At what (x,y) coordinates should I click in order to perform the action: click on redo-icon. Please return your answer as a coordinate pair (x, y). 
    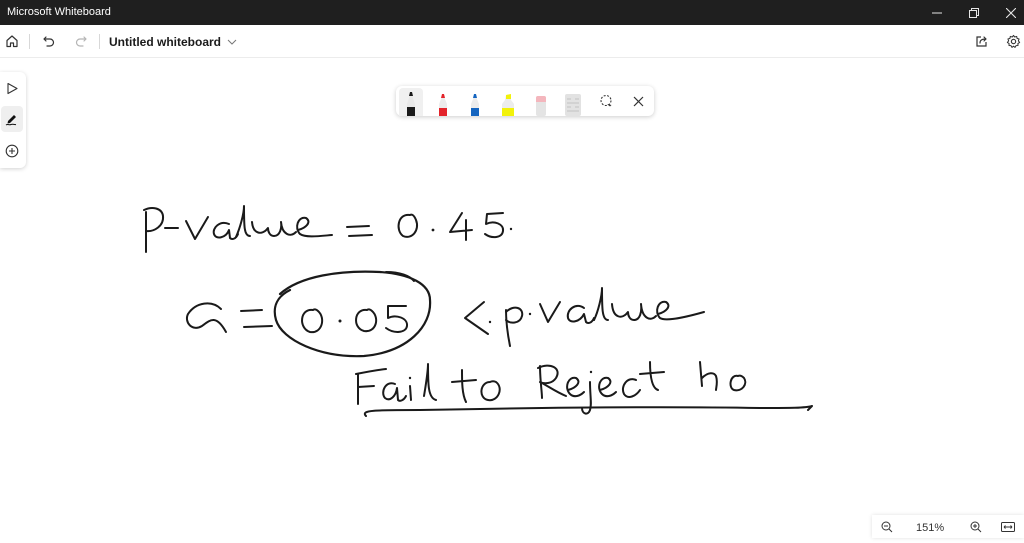
    Looking at the image, I should click on (81, 41).